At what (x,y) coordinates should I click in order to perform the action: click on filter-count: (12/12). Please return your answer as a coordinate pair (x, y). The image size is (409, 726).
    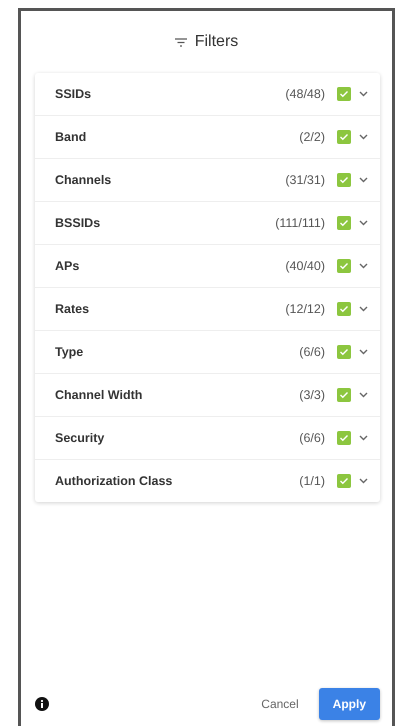
    Looking at the image, I should click on (305, 309).